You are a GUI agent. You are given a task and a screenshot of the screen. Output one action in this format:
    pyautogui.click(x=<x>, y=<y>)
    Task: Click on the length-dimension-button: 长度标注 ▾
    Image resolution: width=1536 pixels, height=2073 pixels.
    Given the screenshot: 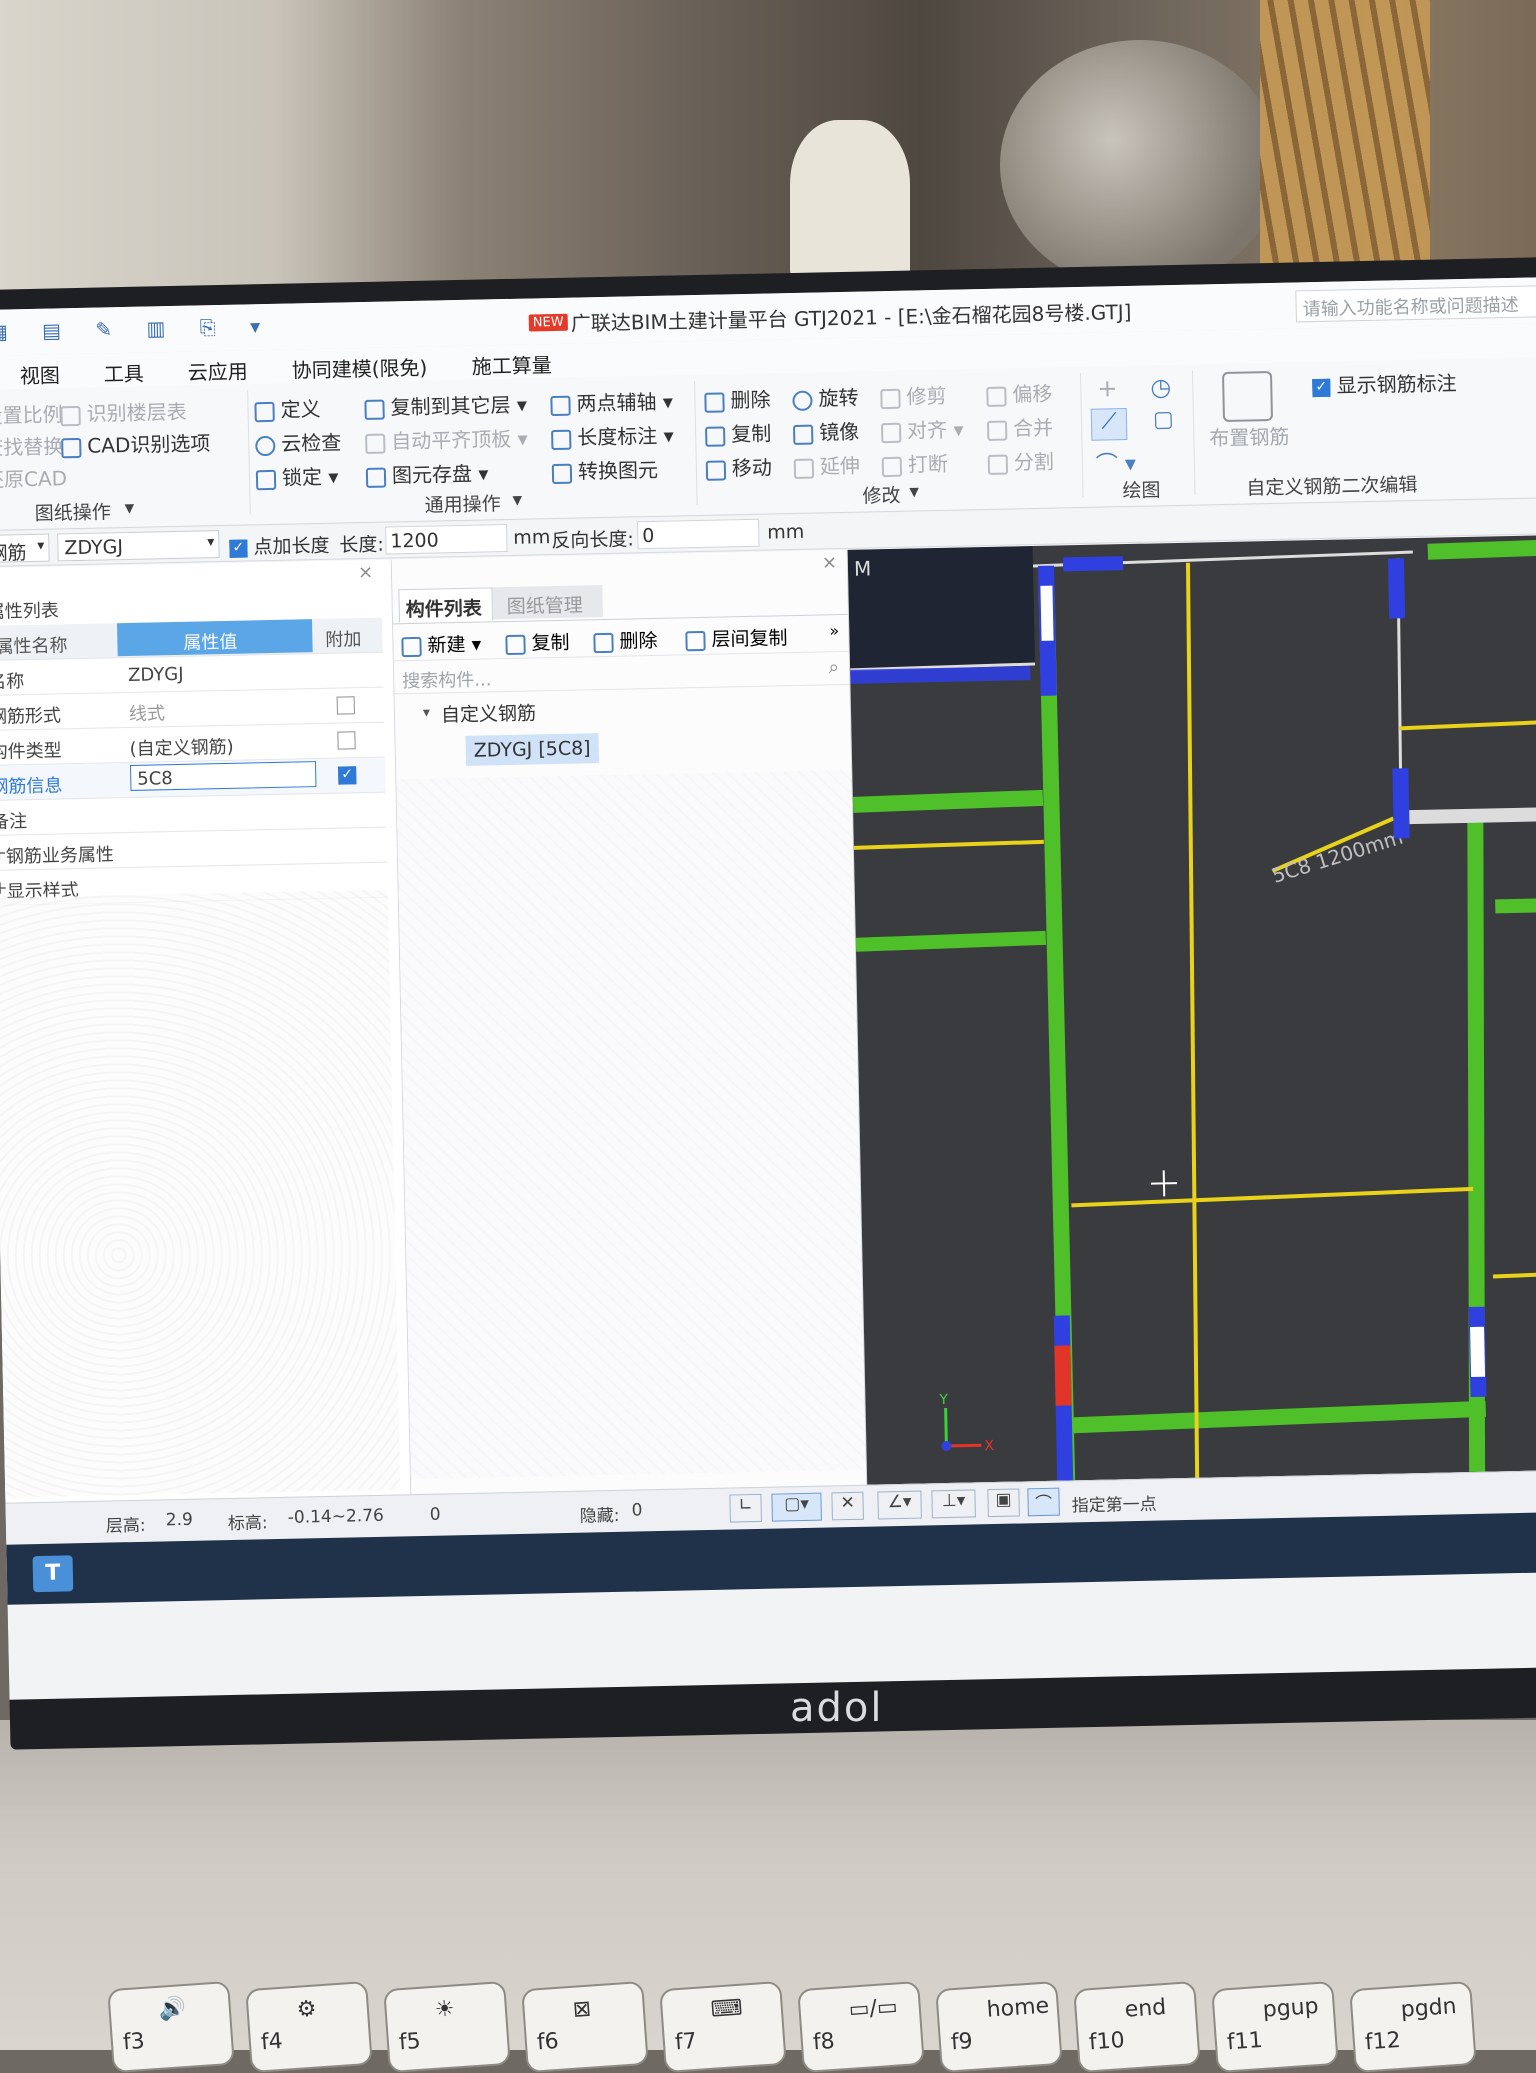 What is the action you would take?
    pyautogui.click(x=612, y=436)
    